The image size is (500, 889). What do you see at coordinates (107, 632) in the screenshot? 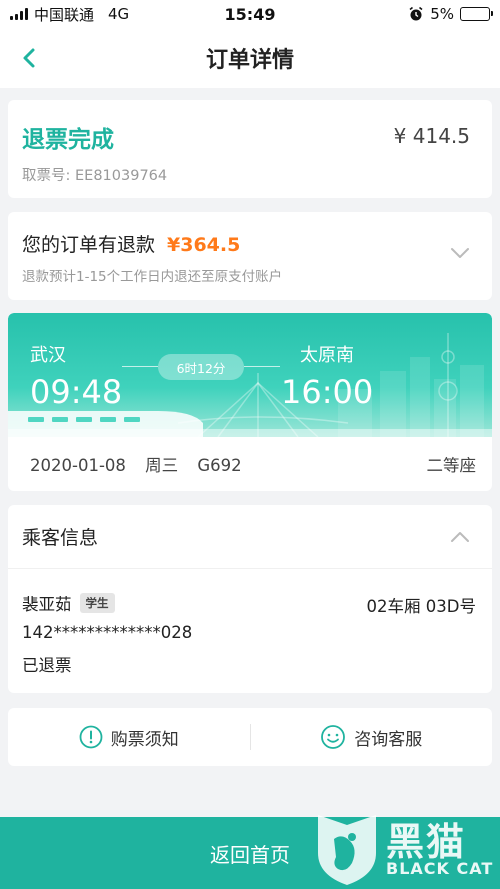
I see `passenger-id-number: 142*************028` at bounding box center [107, 632].